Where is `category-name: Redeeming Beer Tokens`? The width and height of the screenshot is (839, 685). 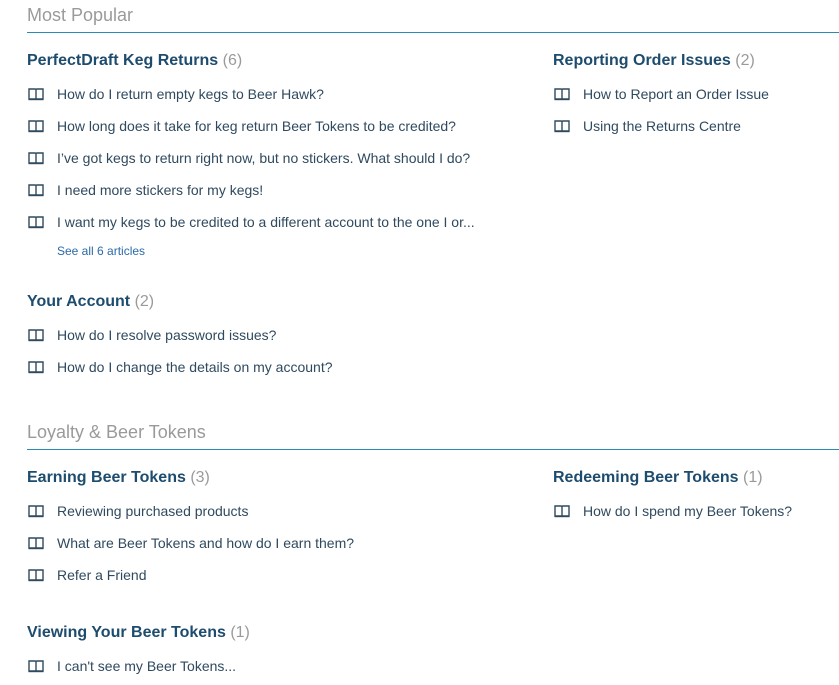 category-name: Redeeming Beer Tokens is located at coordinates (646, 477).